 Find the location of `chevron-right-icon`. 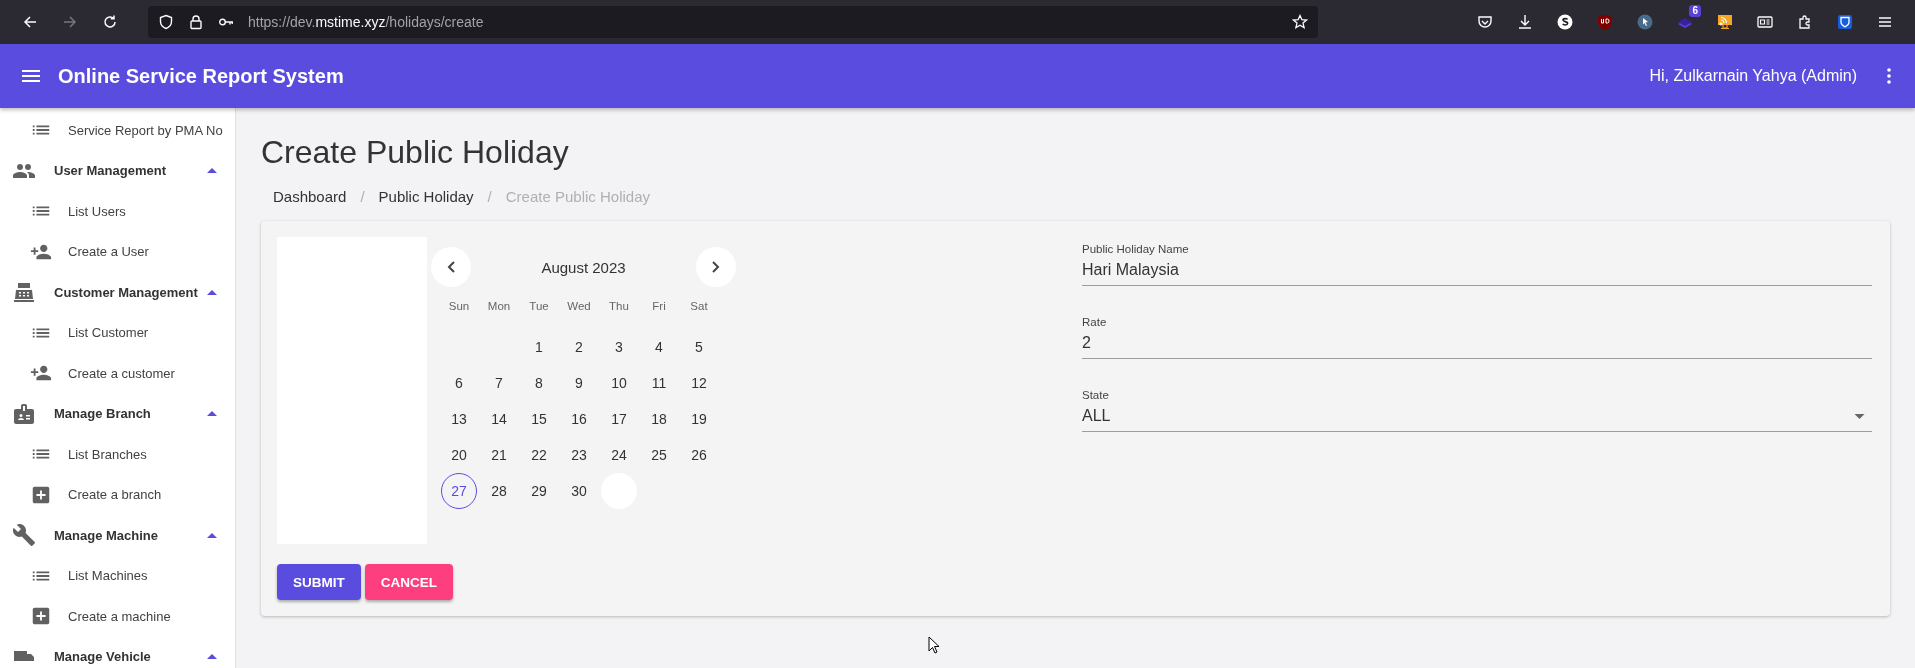

chevron-right-icon is located at coordinates (716, 267).